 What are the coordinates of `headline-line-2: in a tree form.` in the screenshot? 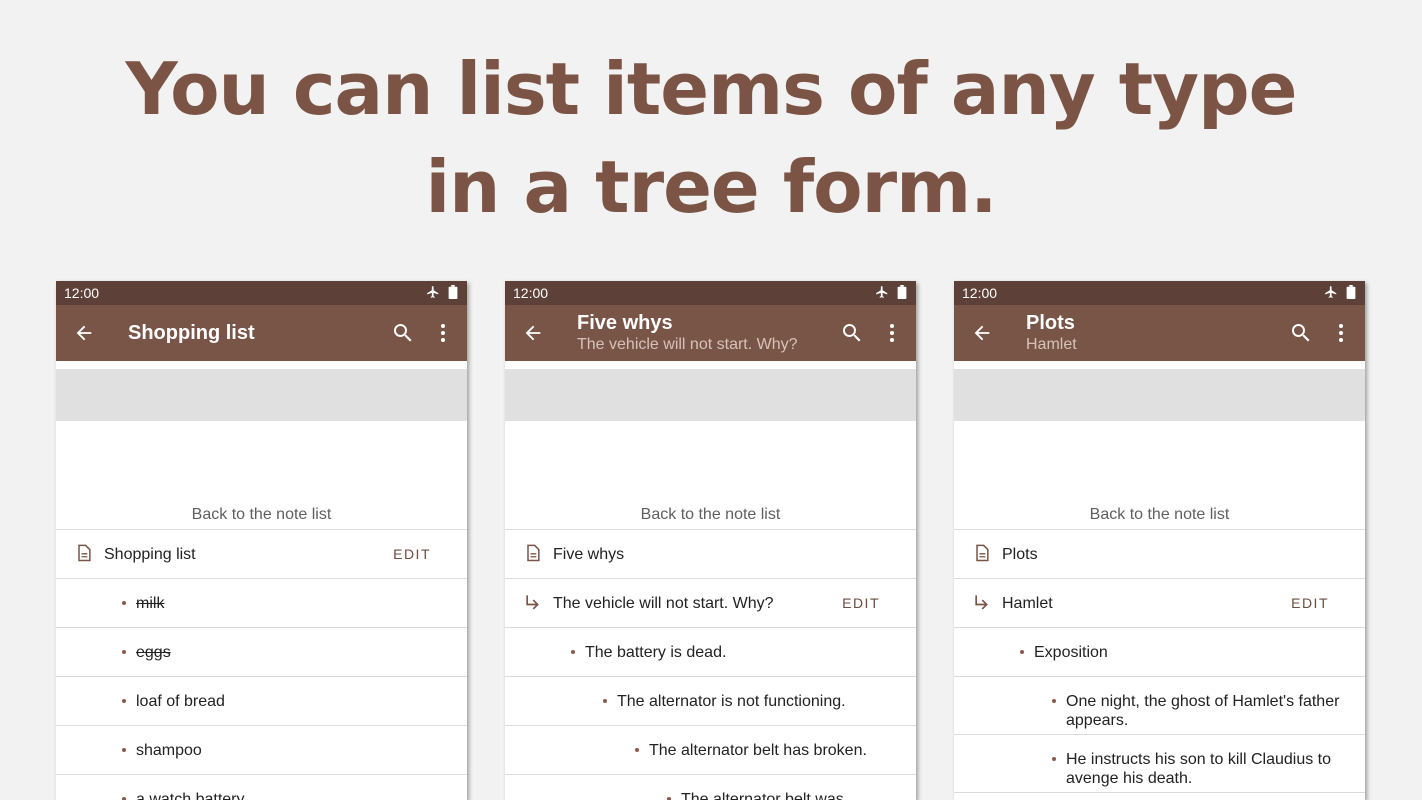 It's located at (711, 187).